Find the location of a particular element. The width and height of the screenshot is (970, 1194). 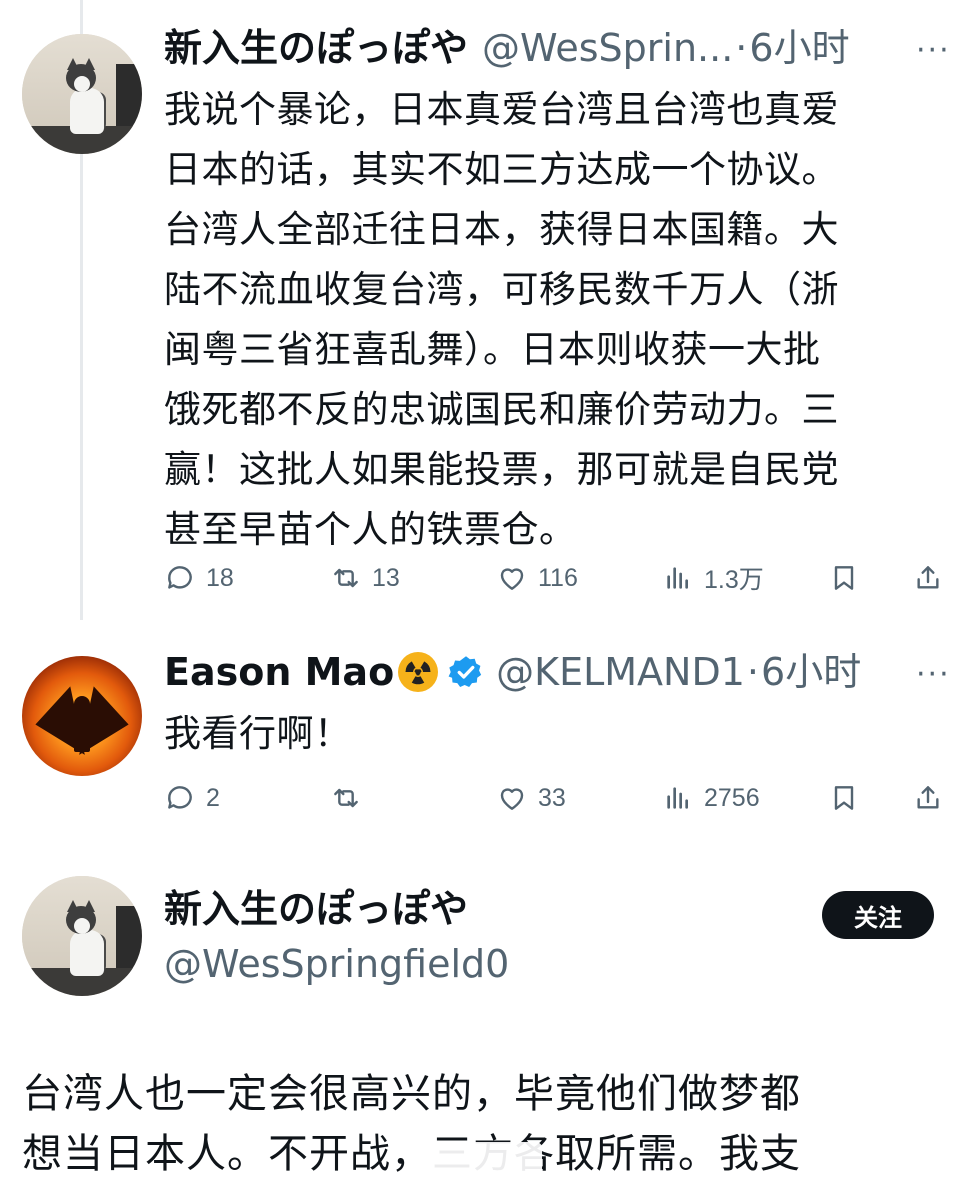

retweet-button: 13 is located at coordinates (365, 578).